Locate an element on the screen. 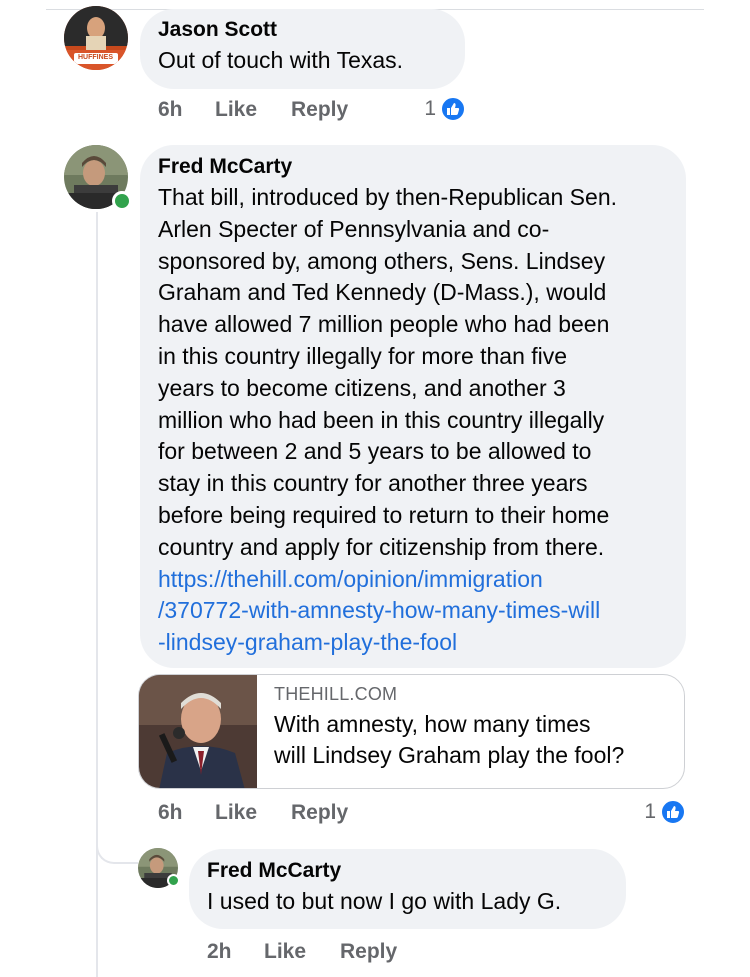 The image size is (750, 977). comment-text-line: Graham and Ted Kennedy (D-Mass.), would is located at coordinates (382, 292).